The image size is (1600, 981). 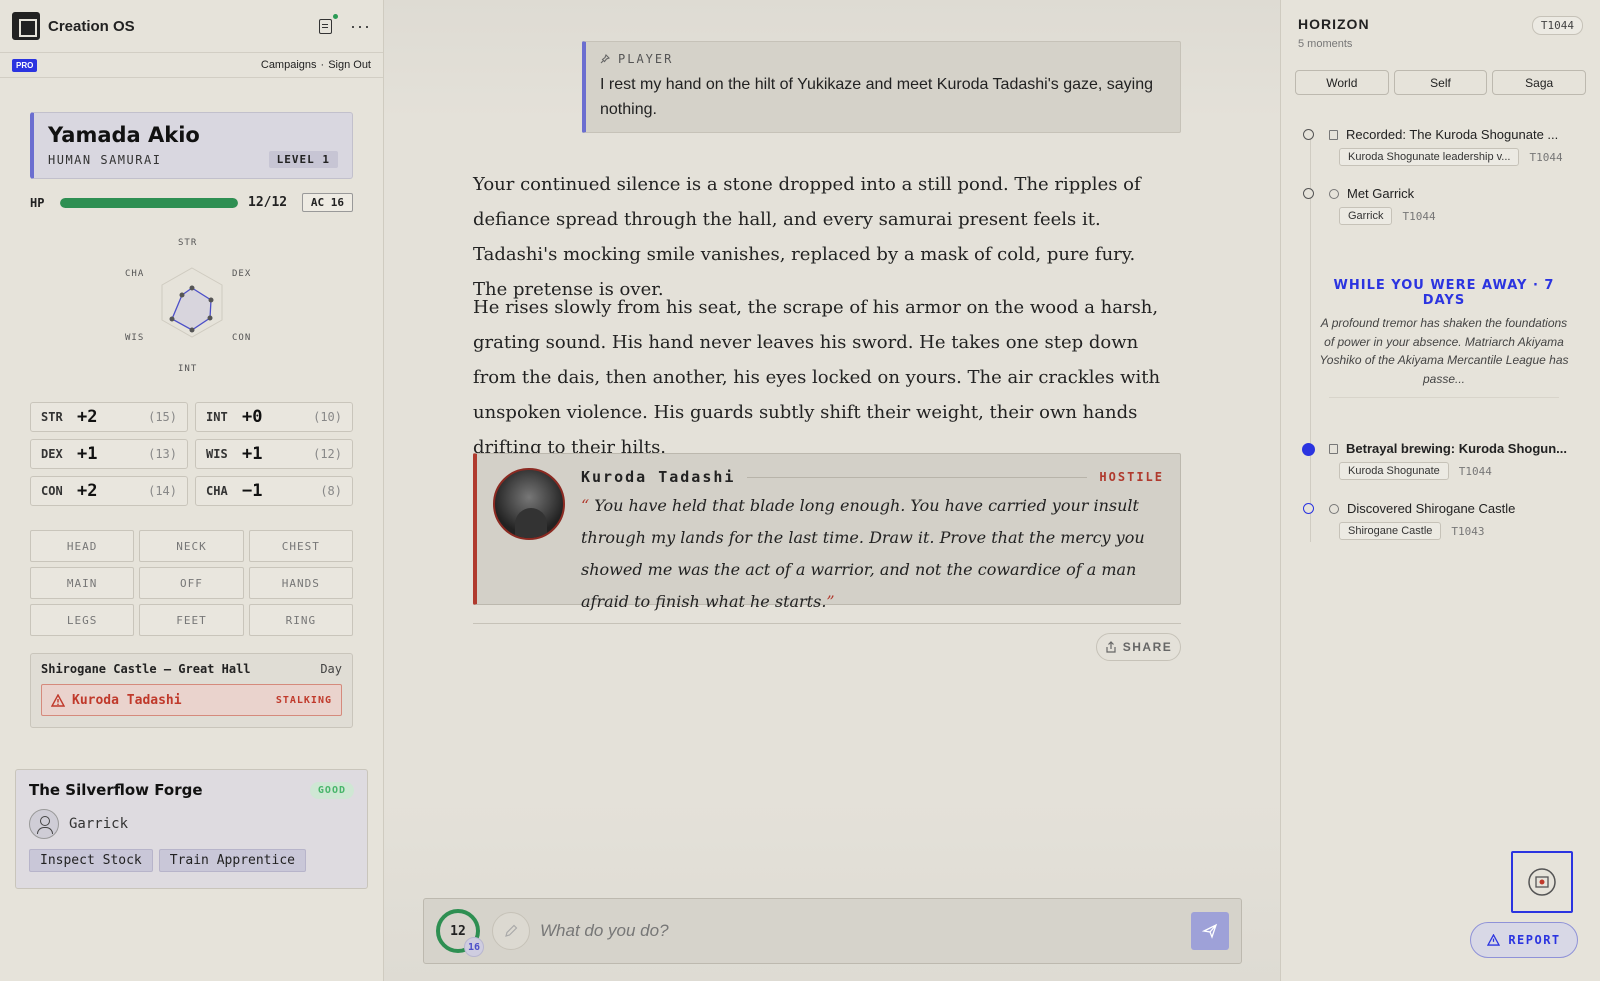 I want to click on command-input, so click(x=865, y=931).